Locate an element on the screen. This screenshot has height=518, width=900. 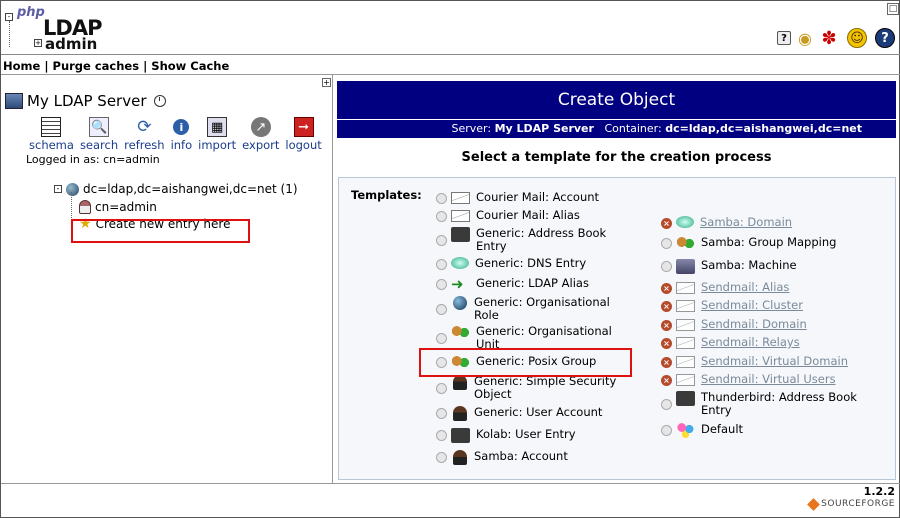
logged-in-as: Logged in as: cn=admin is located at coordinates (93, 159).